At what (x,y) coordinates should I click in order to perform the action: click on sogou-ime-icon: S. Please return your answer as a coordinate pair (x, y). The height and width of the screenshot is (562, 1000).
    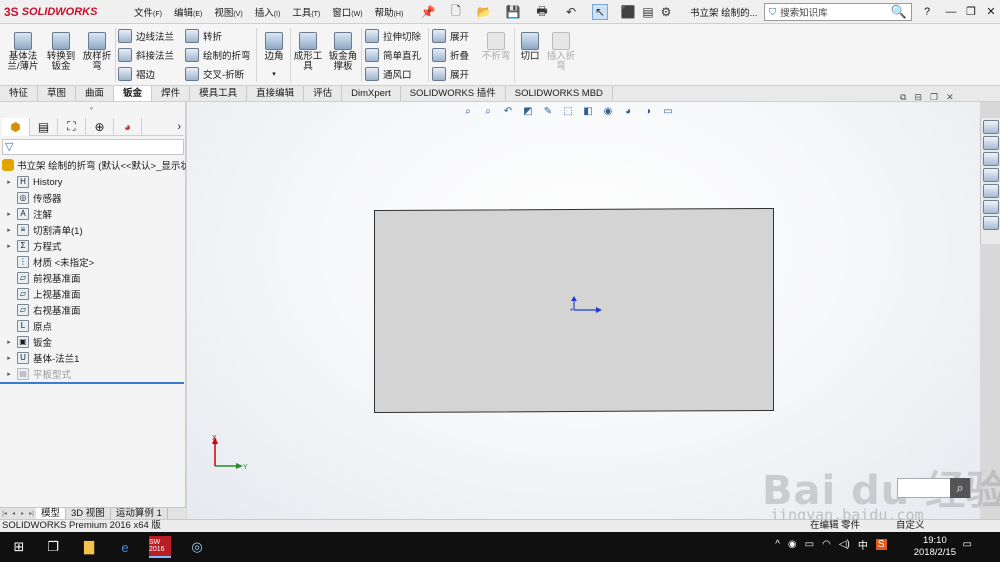
    Looking at the image, I should click on (881, 544).